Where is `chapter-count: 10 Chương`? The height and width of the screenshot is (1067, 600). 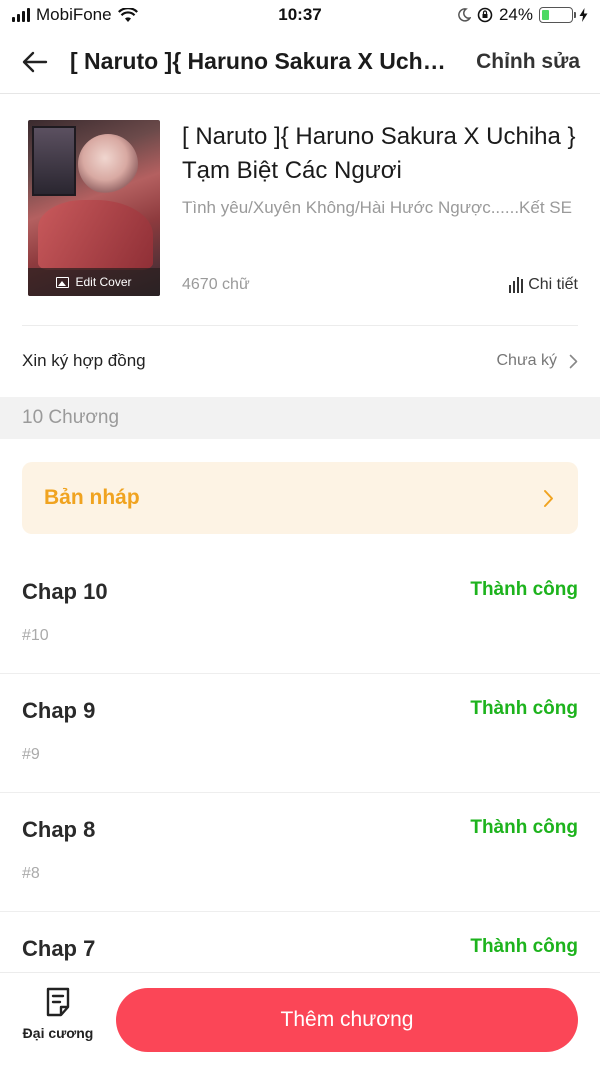 chapter-count: 10 Chương is located at coordinates (71, 417).